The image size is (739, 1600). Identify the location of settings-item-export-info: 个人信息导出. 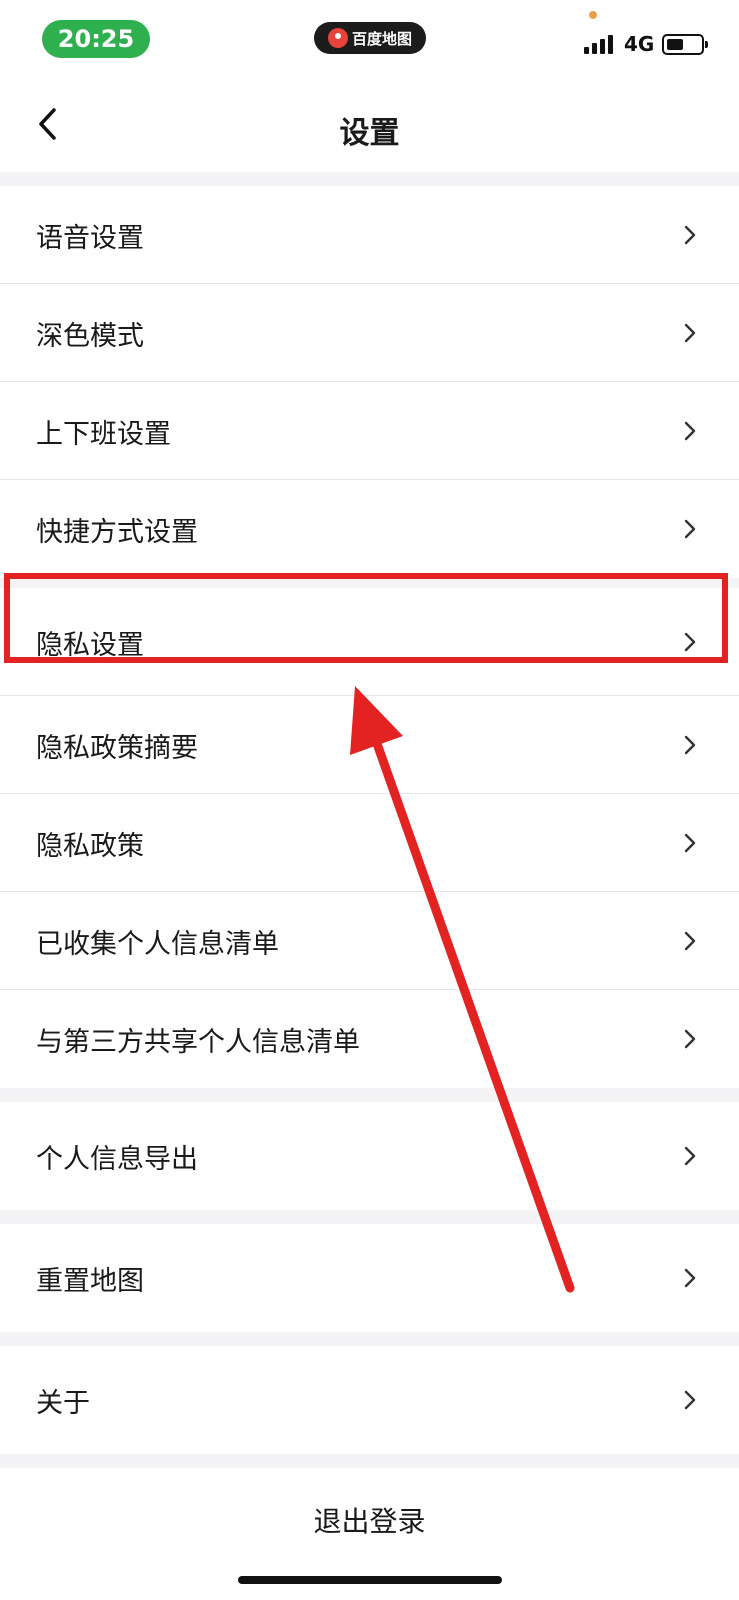
(369, 1156).